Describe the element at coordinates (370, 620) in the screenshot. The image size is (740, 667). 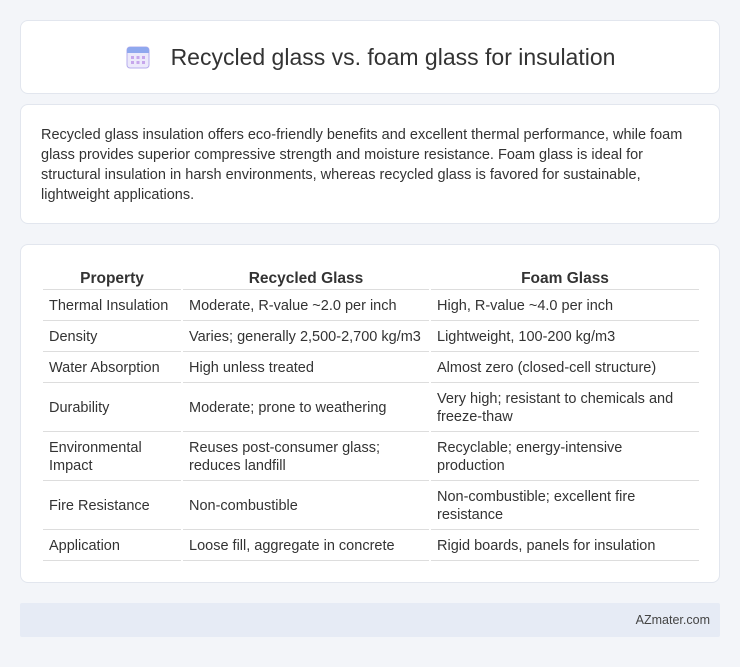
I see `footer: AZmater.com` at that location.